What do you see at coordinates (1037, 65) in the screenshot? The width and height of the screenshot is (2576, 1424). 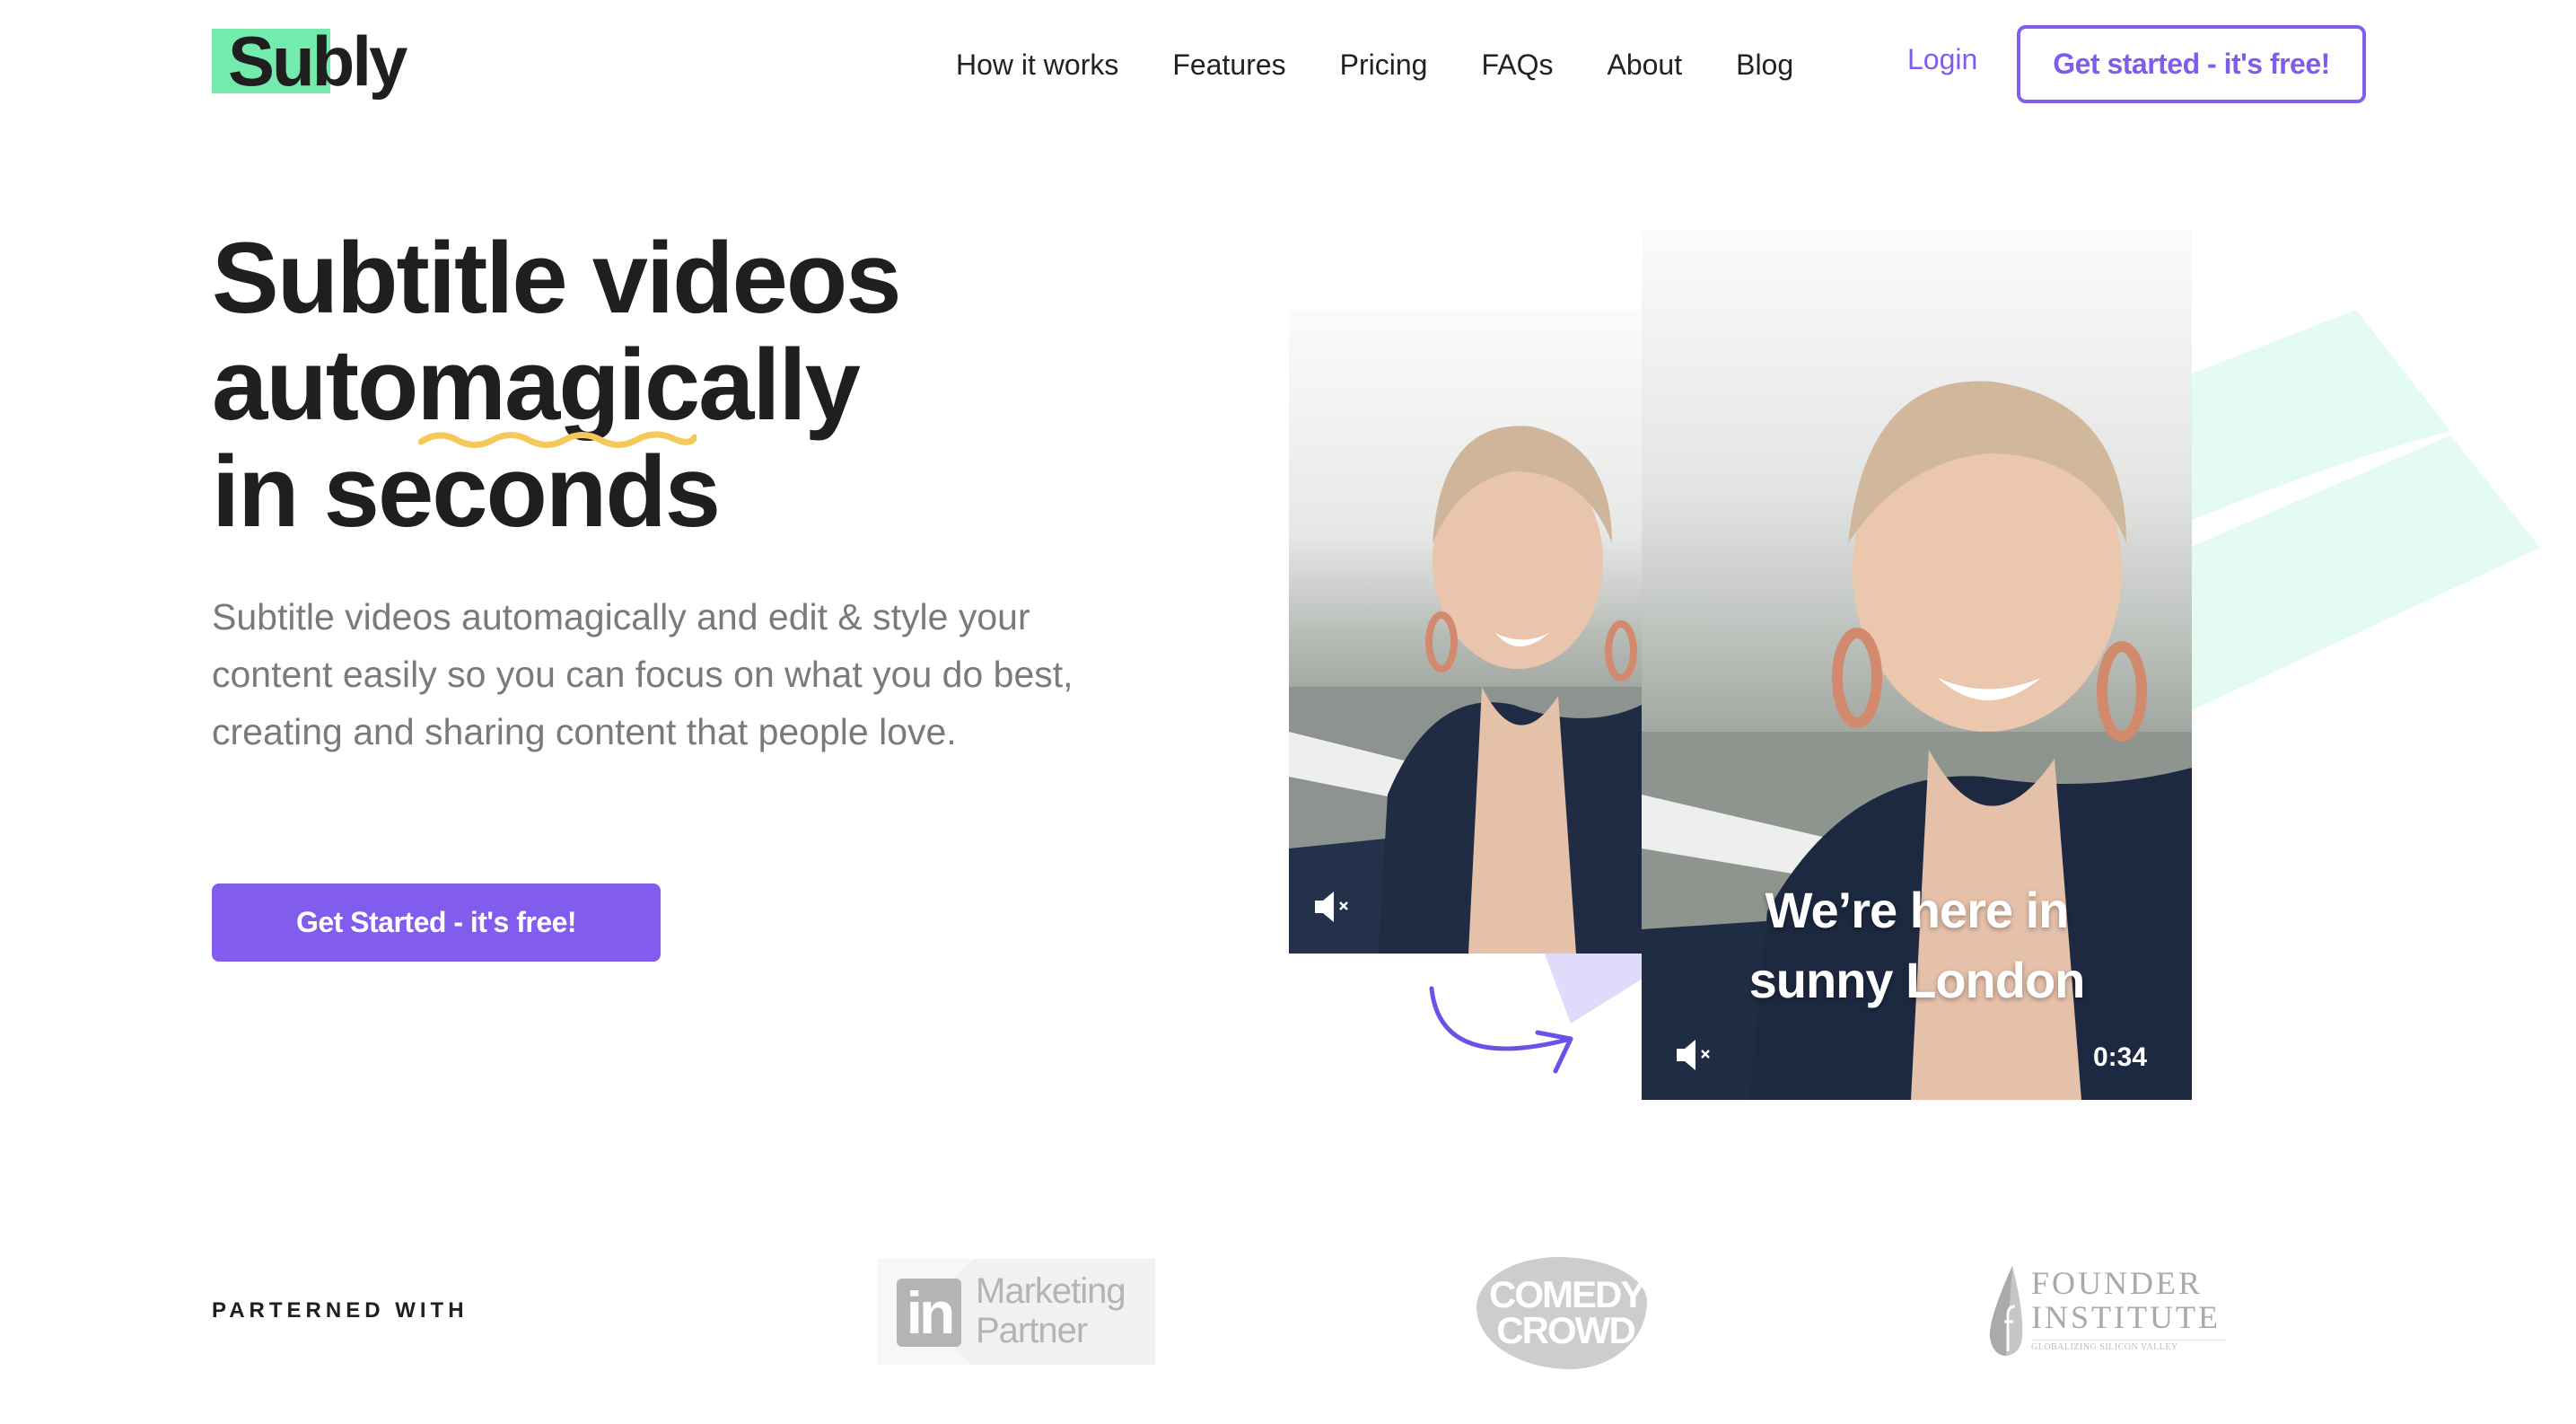 I see `nav-how-it-works: How it works` at bounding box center [1037, 65].